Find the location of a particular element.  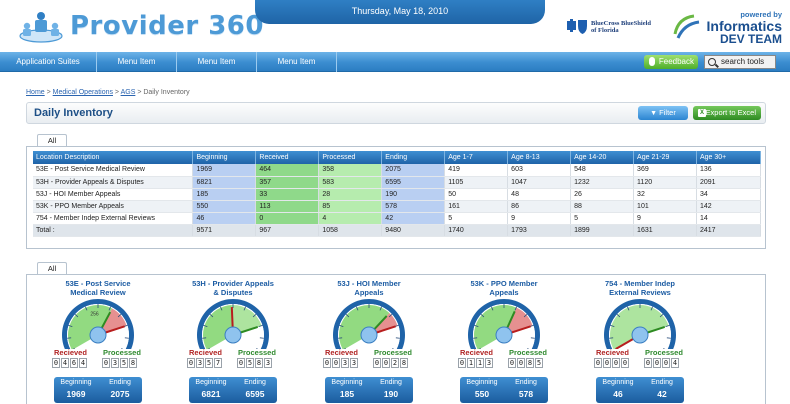

gauge-title-line-2: Medical Review is located at coordinates (98, 292).